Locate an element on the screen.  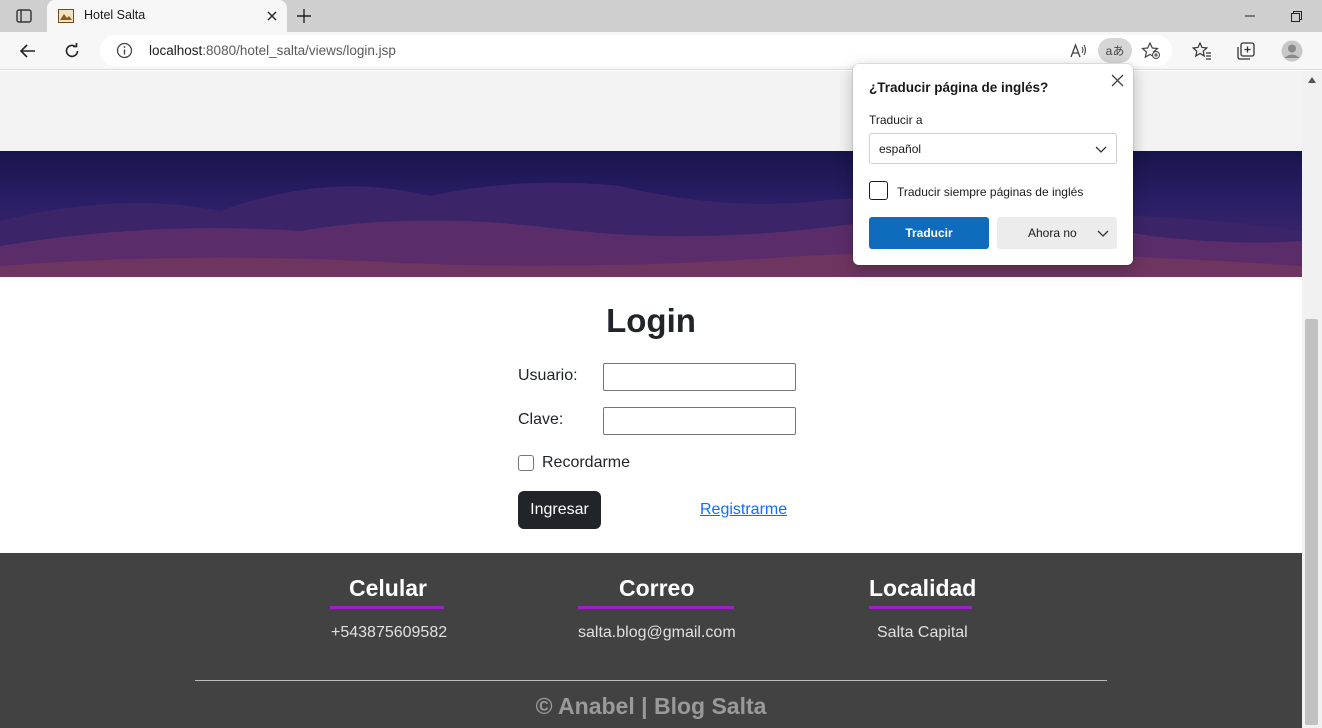
footer-copyright: © Anabel | Blog Salta is located at coordinates (651, 706).